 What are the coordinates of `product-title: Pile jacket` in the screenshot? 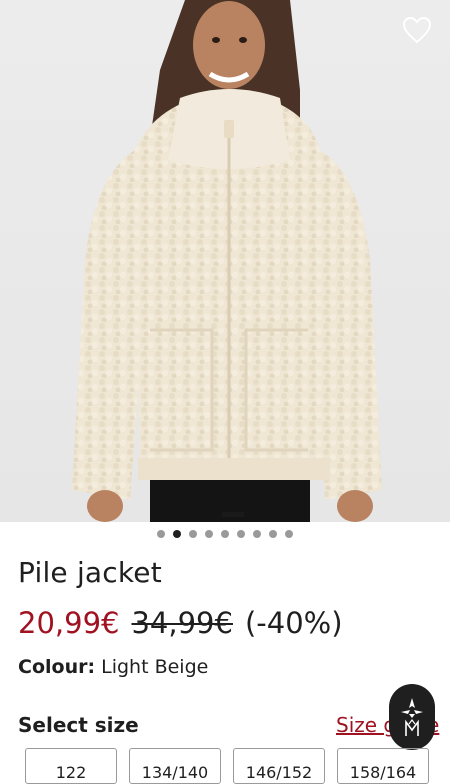 It's located at (90, 572).